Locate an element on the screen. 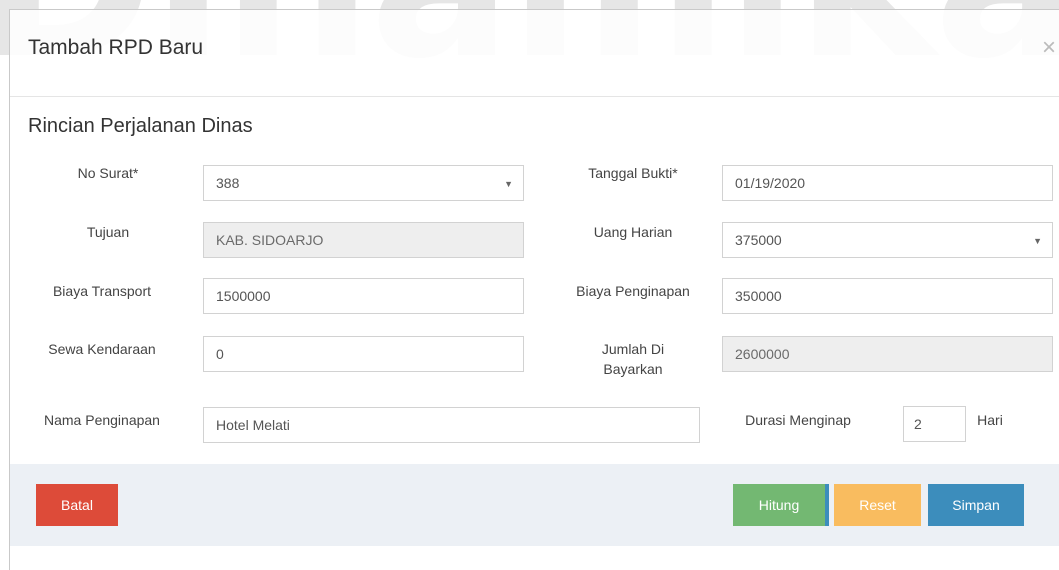  jumlah-dibayarkan-input: 2600000 is located at coordinates (887, 354).